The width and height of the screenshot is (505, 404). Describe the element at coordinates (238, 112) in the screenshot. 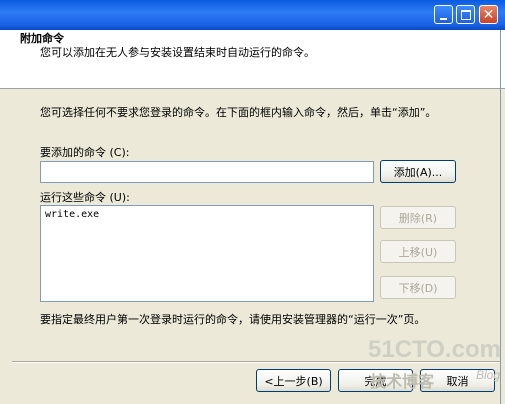

I see `instructions-text: 您可选择任何不要求您登录的命令。在下面的框内输入命令，然后，单击“添加”。` at that location.